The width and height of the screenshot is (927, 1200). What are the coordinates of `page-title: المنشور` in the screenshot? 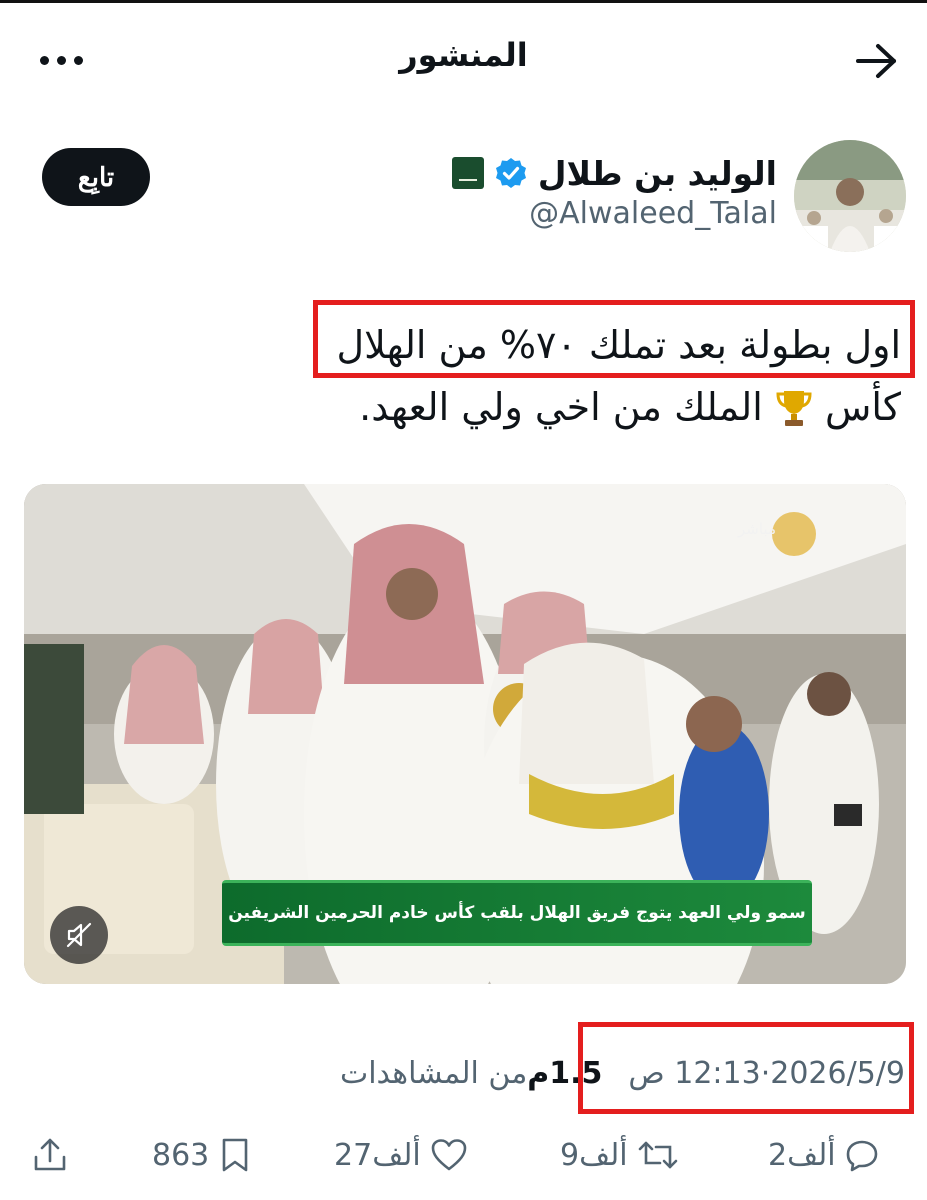 It's located at (463, 55).